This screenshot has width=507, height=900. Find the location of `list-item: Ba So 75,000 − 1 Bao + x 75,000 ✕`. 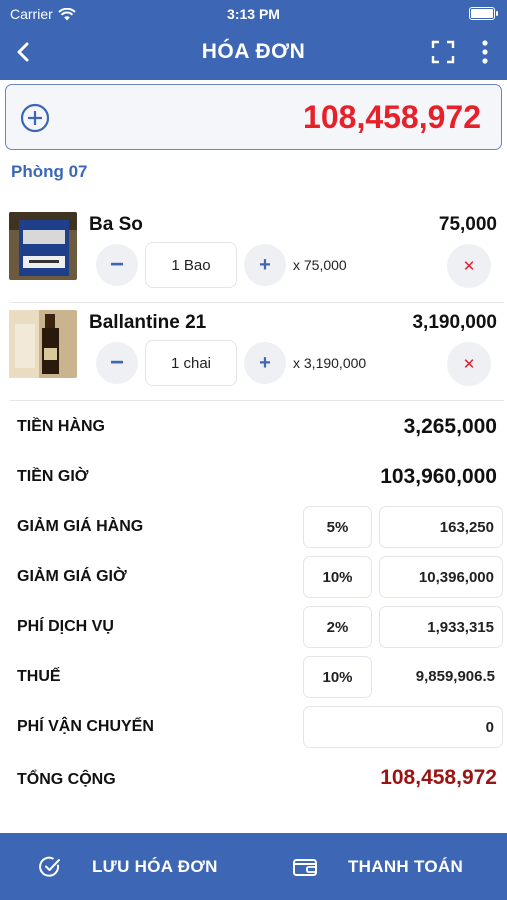

list-item: Ba So 75,000 − 1 Bao + x 75,000 ✕ is located at coordinates (253, 250).